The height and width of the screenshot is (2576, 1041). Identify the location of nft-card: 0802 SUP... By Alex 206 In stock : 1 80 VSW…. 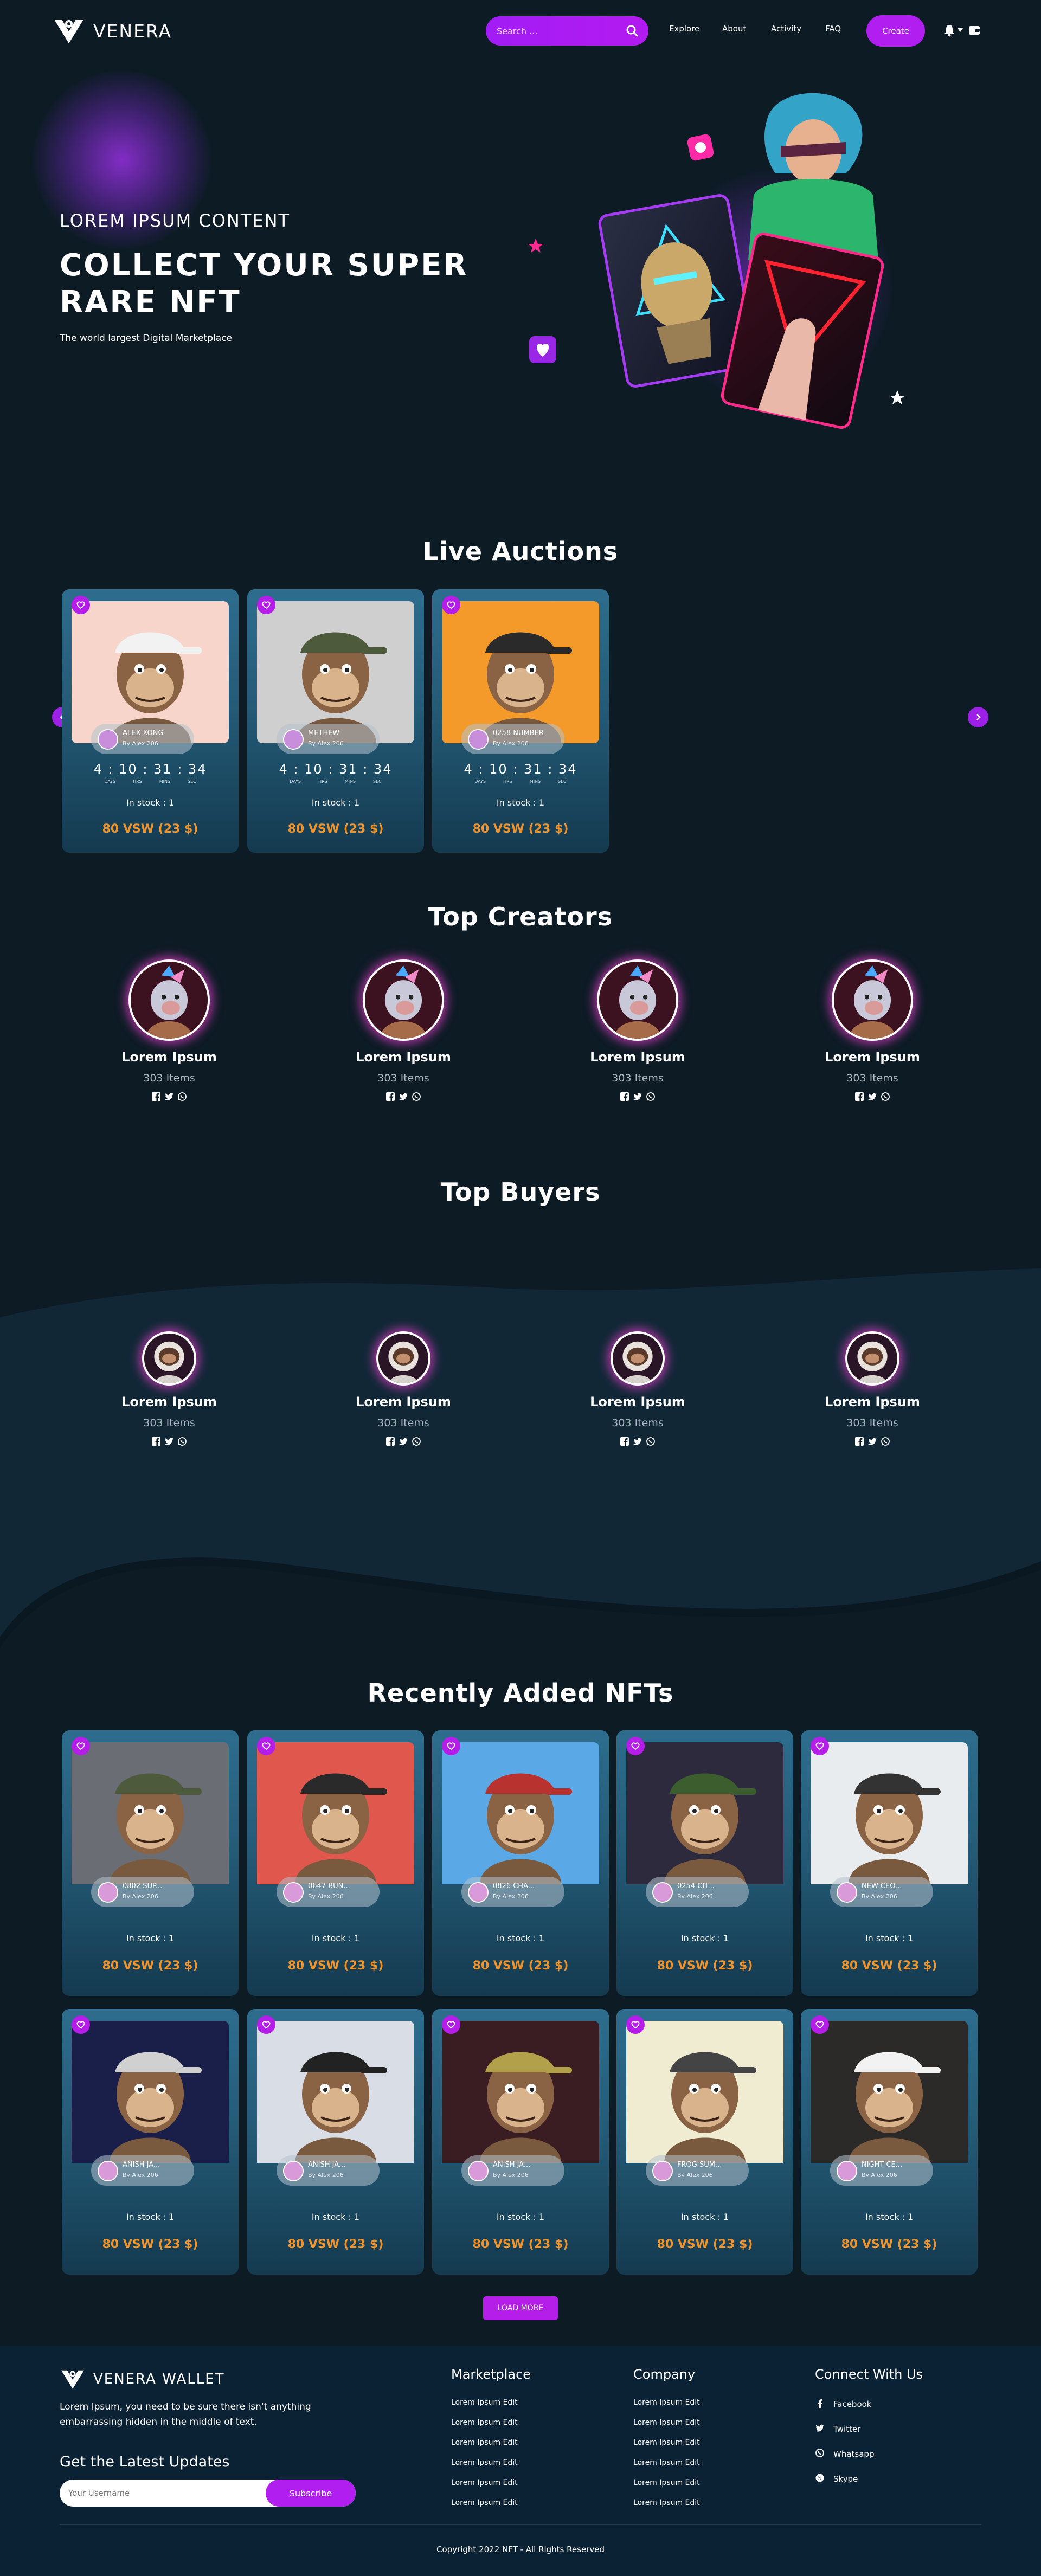
(150, 1863).